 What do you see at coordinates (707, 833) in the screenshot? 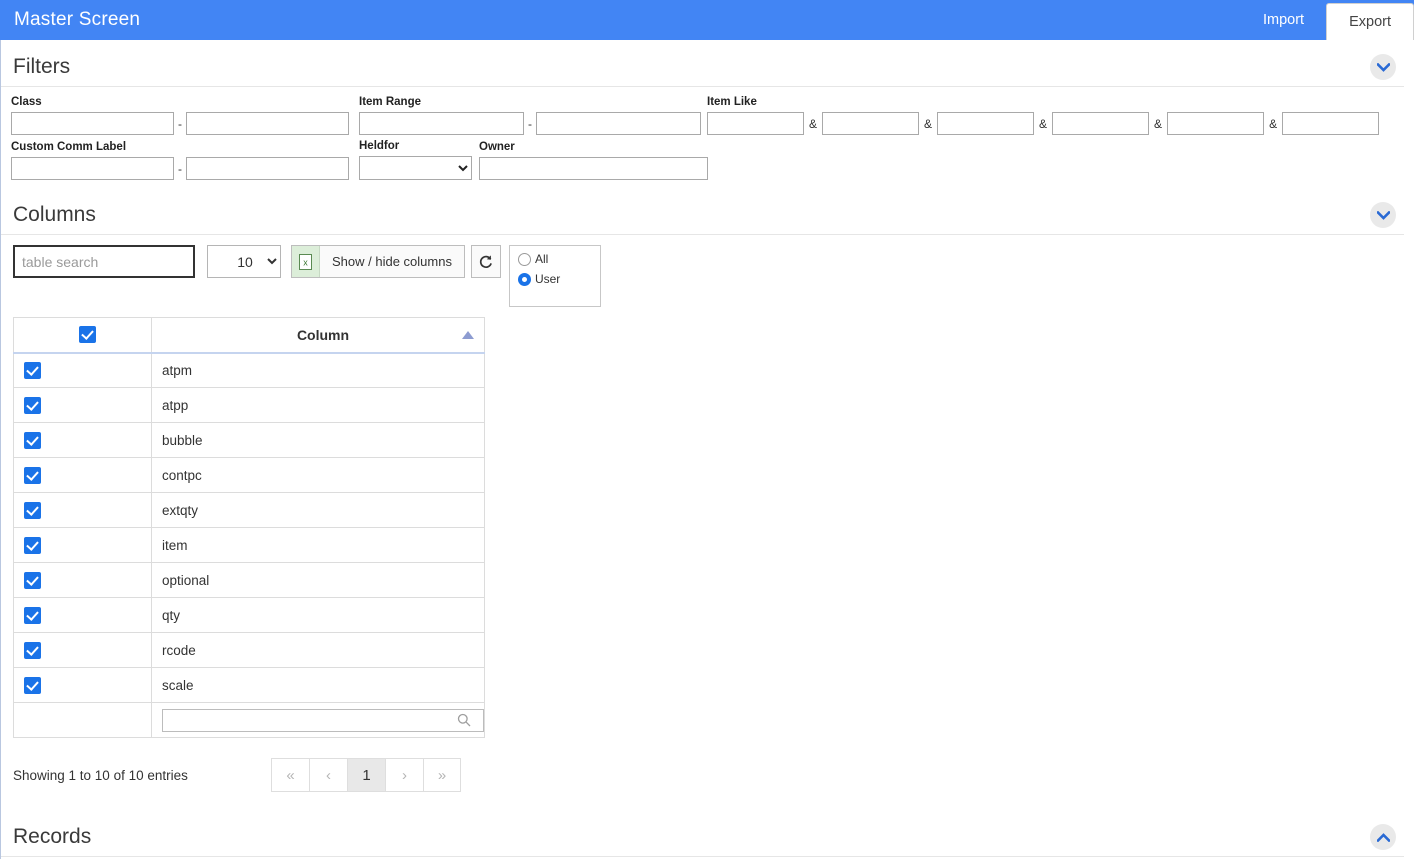
I see `records-section: Records` at bounding box center [707, 833].